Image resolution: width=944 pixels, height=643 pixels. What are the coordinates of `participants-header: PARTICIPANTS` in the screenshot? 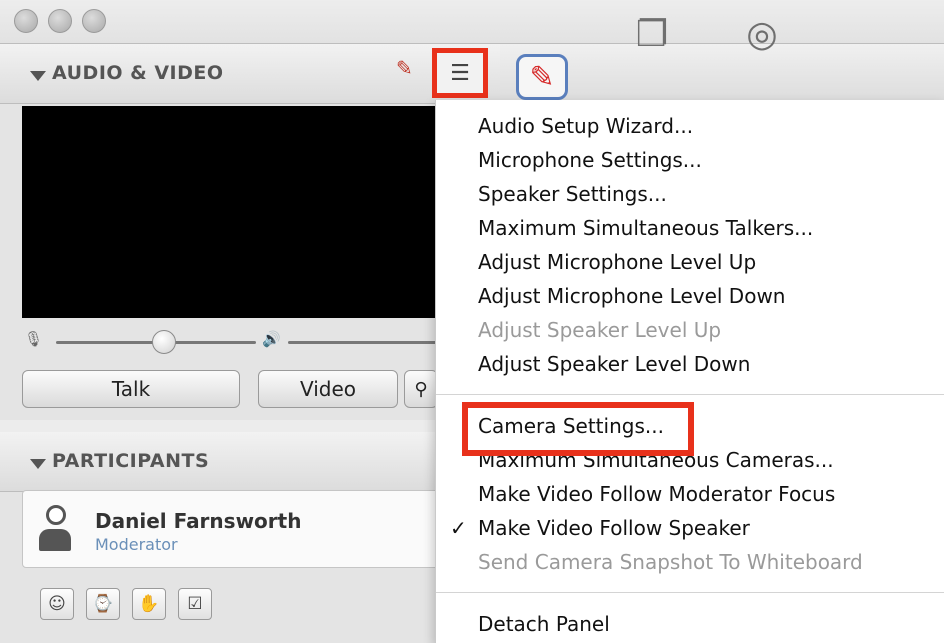 It's located at (250, 462).